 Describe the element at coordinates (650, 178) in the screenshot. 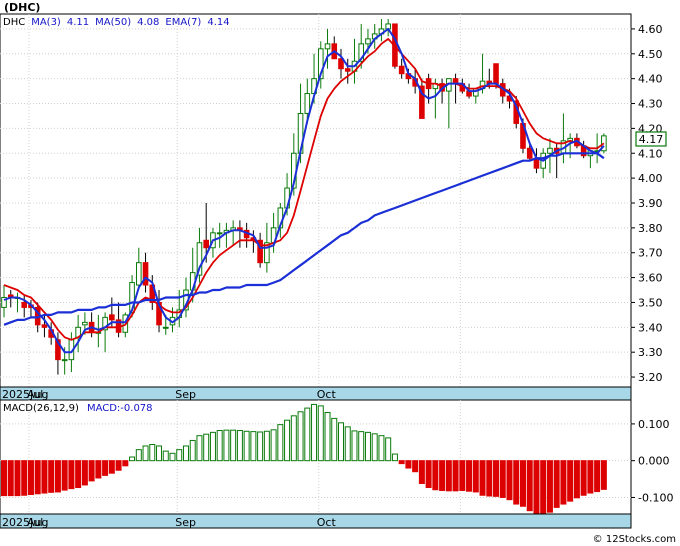

I see `price-tick-label: 4.00` at that location.